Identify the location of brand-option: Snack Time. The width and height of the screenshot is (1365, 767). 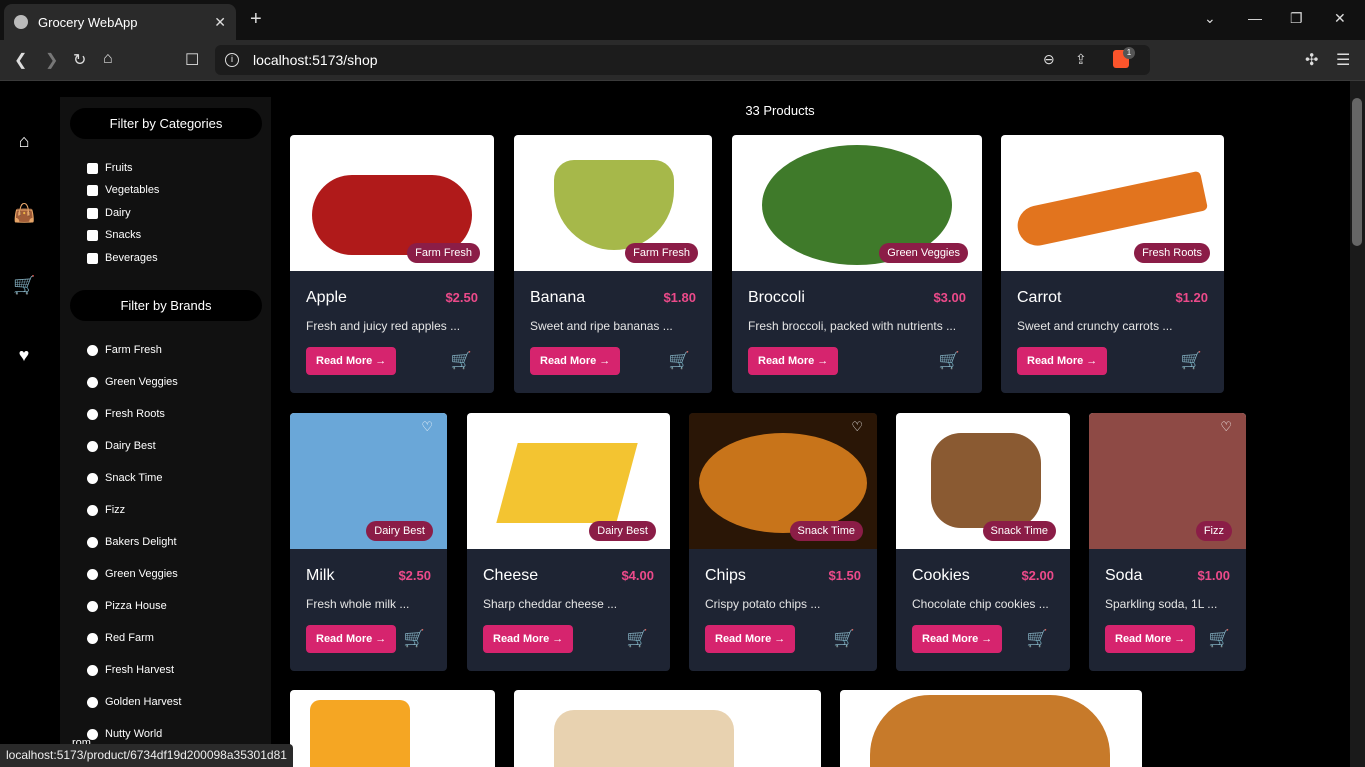
(124, 478).